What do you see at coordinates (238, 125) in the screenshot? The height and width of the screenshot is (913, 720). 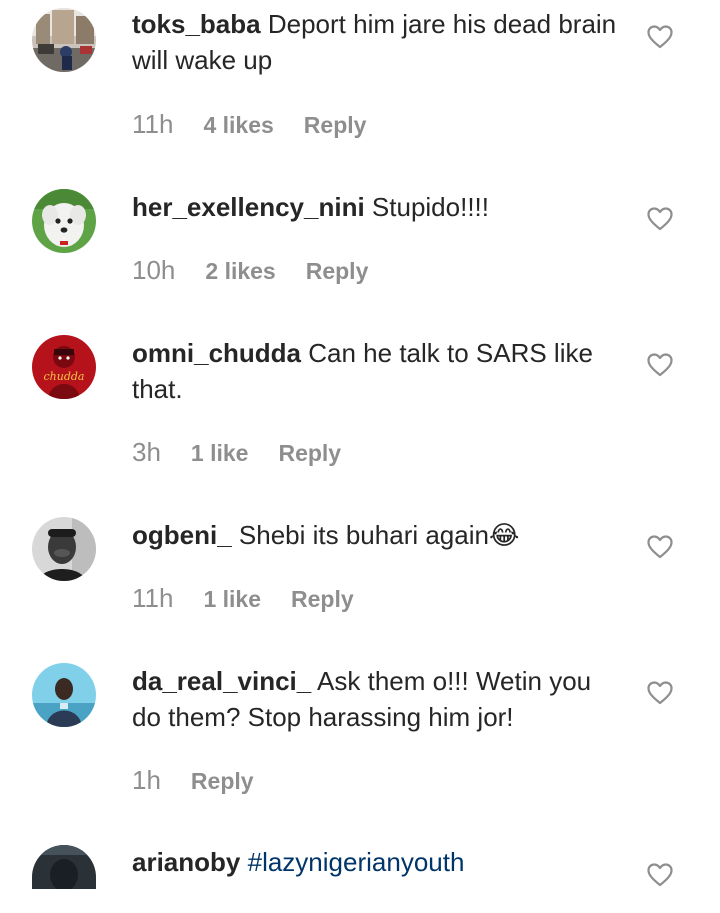 I see `likes-count: 4 likes` at bounding box center [238, 125].